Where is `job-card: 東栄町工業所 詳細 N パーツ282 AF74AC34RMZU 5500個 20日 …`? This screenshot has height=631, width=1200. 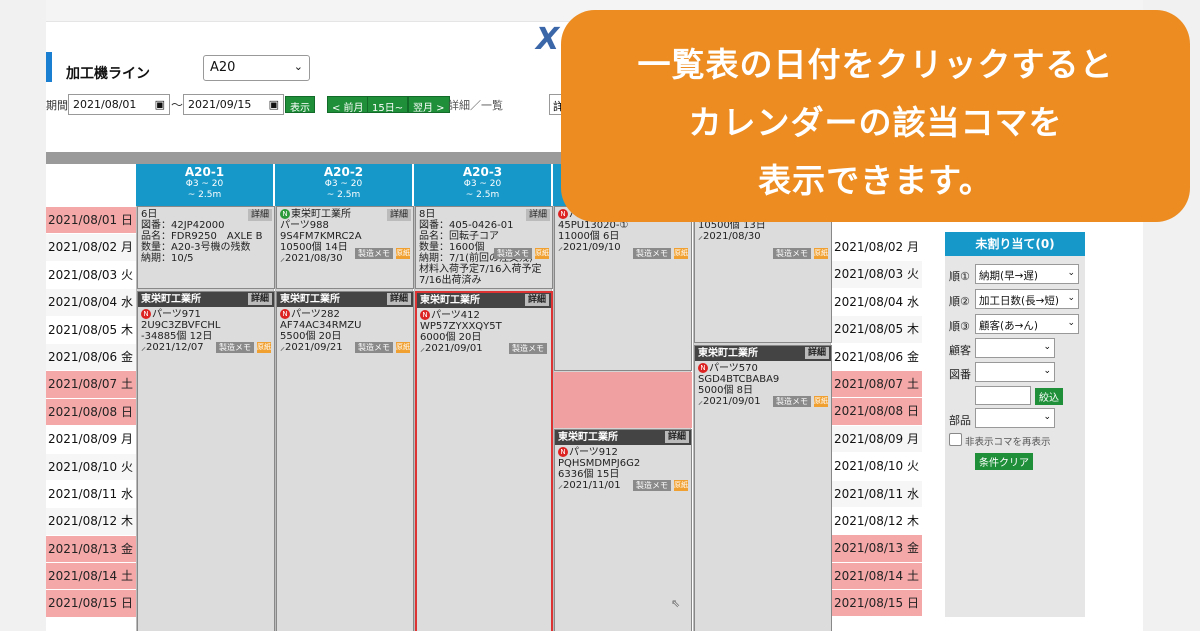 job-card: 東栄町工業所 詳細 N パーツ282 AF74AC34RMZU 5500個 20日 … is located at coordinates (345, 461).